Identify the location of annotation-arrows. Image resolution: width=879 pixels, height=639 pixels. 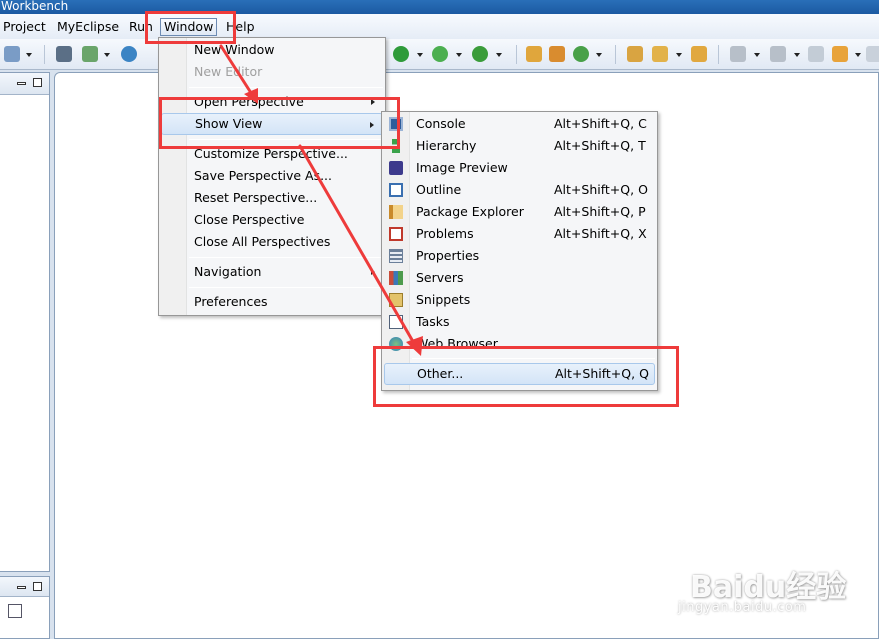
(321, 200).